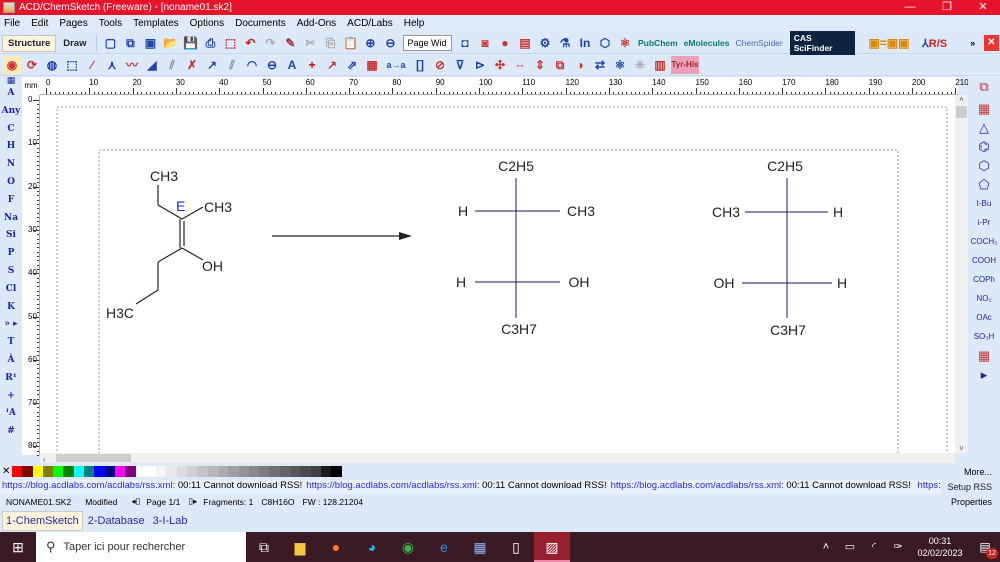 The image size is (1000, 562). I want to click on template-window-icon: ⧉, so click(984, 86).